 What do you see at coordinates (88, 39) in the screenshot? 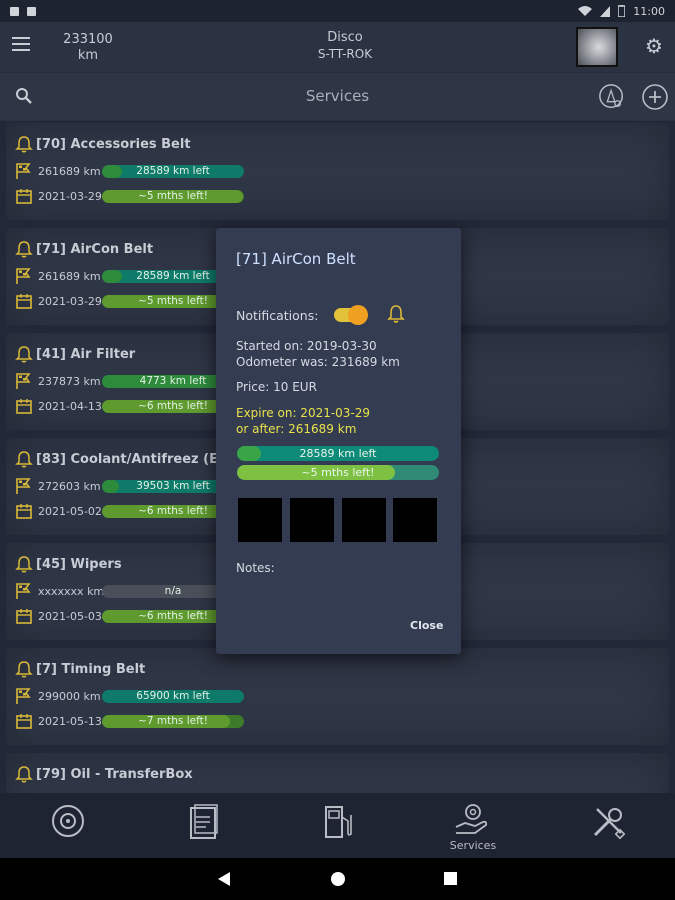
I see `odometer-value: 233100` at bounding box center [88, 39].